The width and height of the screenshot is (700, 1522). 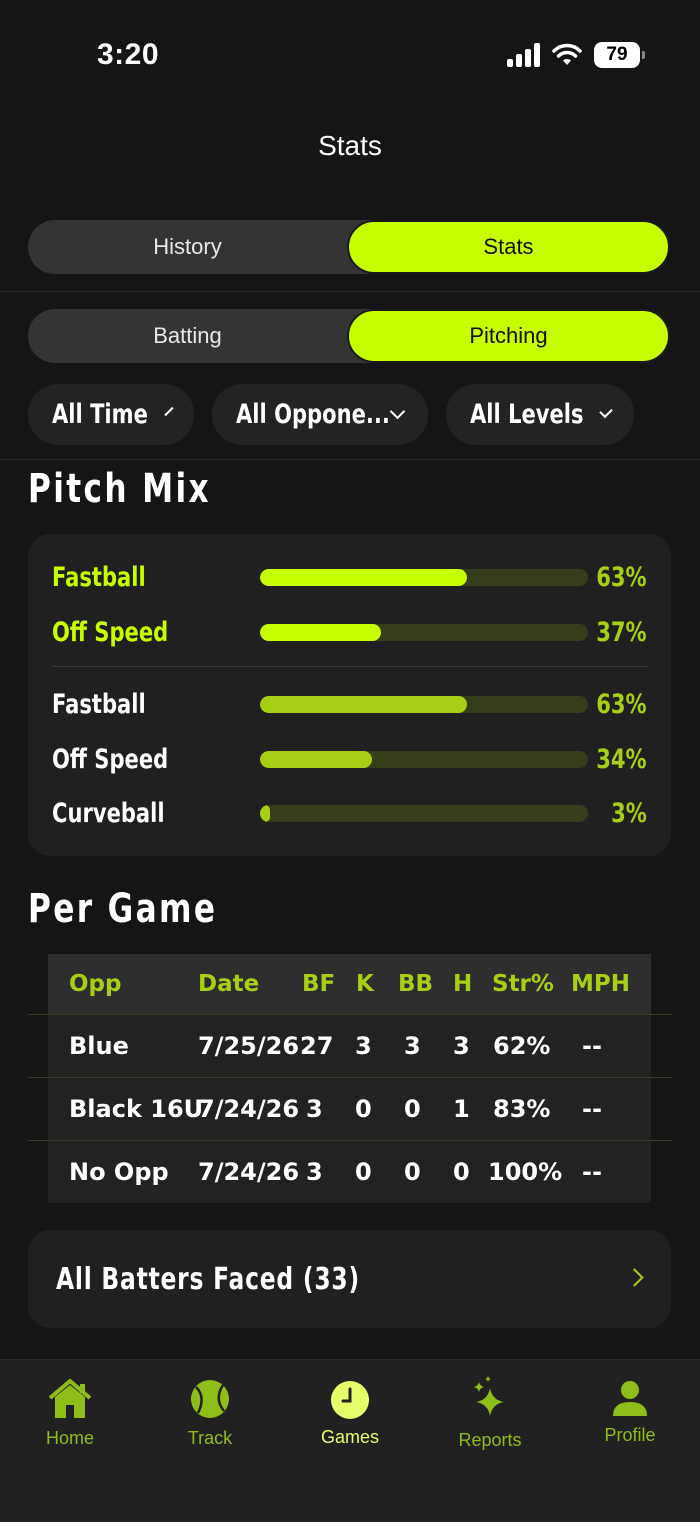 I want to click on level-filter-dropdown: All Levels, so click(x=540, y=414).